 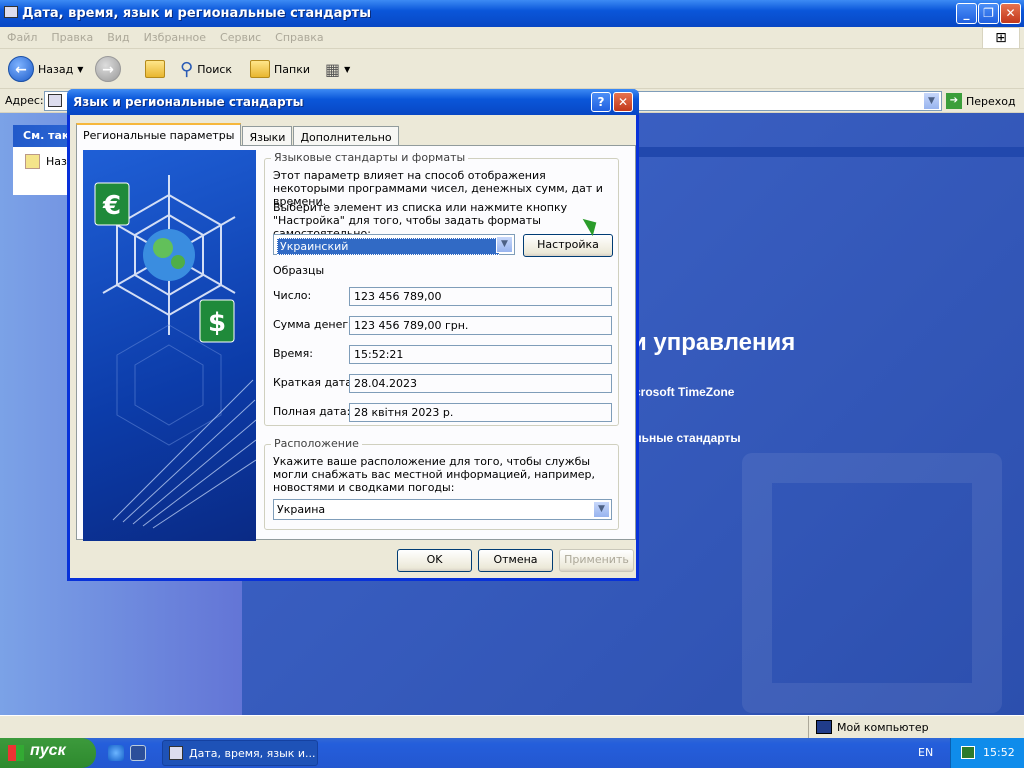 I want to click on toolbar: ← Назад ▼ → ⚲ Поиск Папки ▦ ▼, so click(x=512, y=69).